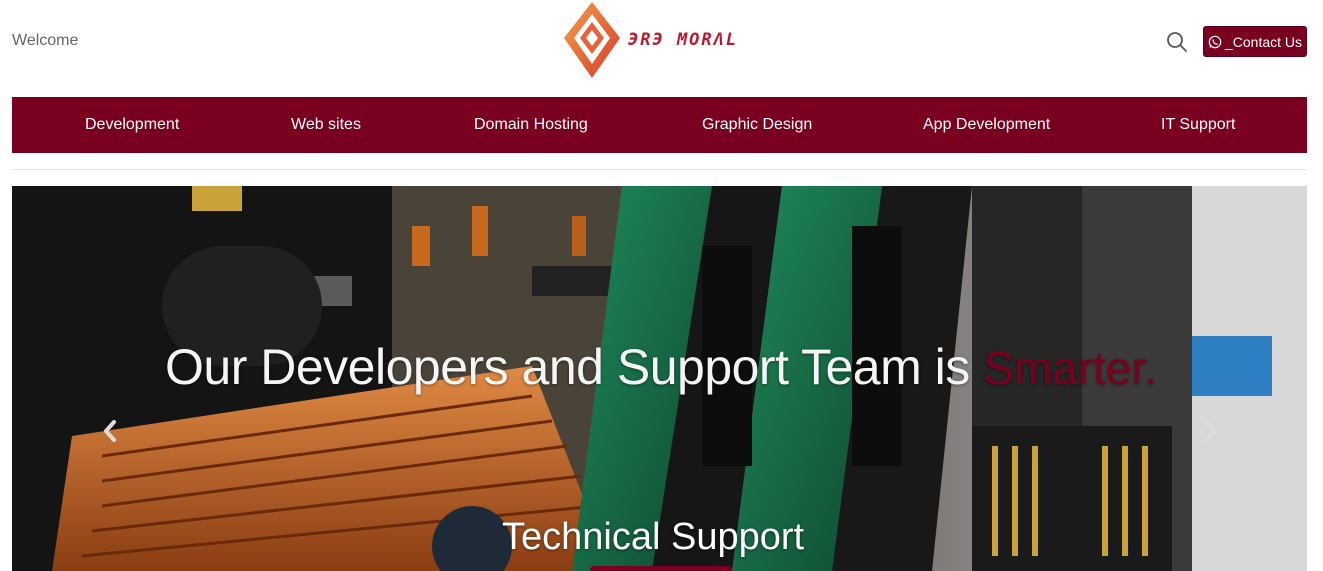  Describe the element at coordinates (326, 125) in the screenshot. I see `nav-item-web-sites: Web sites` at that location.